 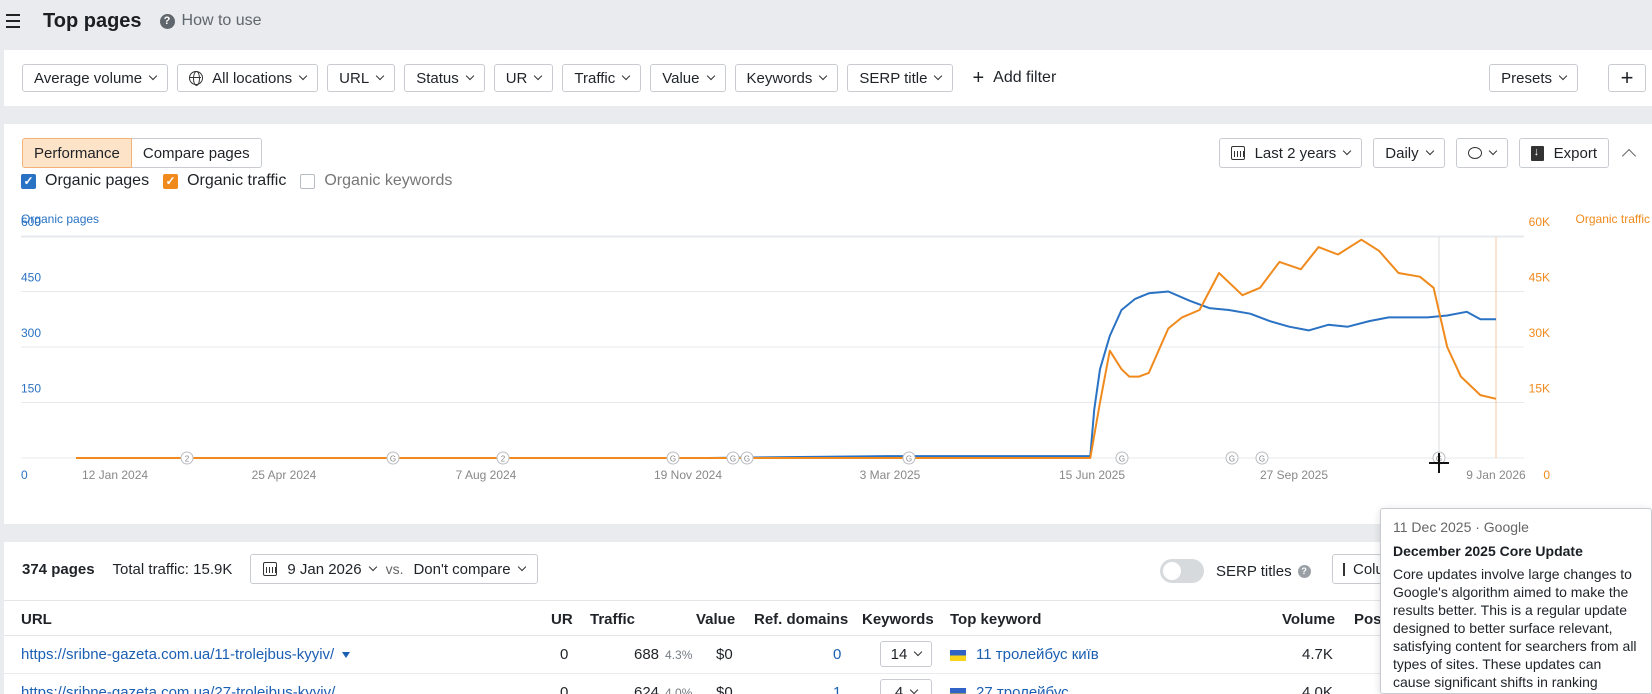 I want to click on traffic-value: 624, so click(x=647, y=689).